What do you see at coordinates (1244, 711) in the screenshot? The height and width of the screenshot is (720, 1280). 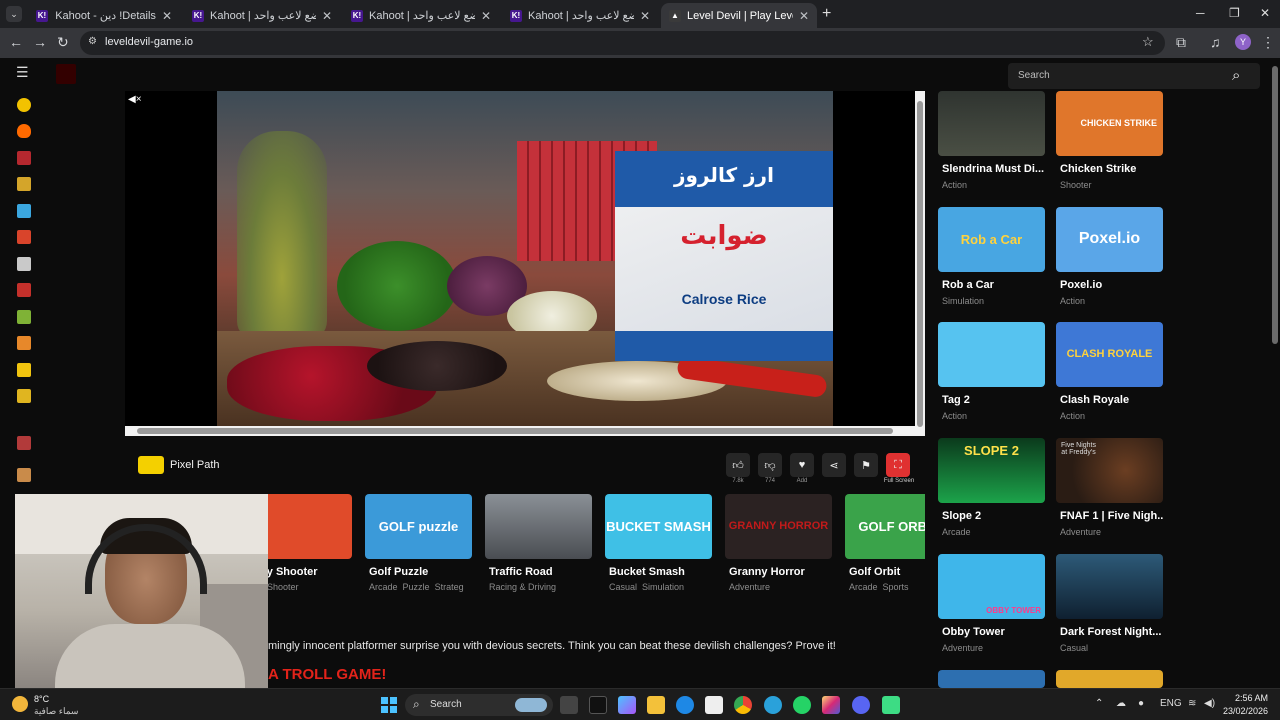 I see `clock-date: 23/02/2026` at bounding box center [1244, 711].